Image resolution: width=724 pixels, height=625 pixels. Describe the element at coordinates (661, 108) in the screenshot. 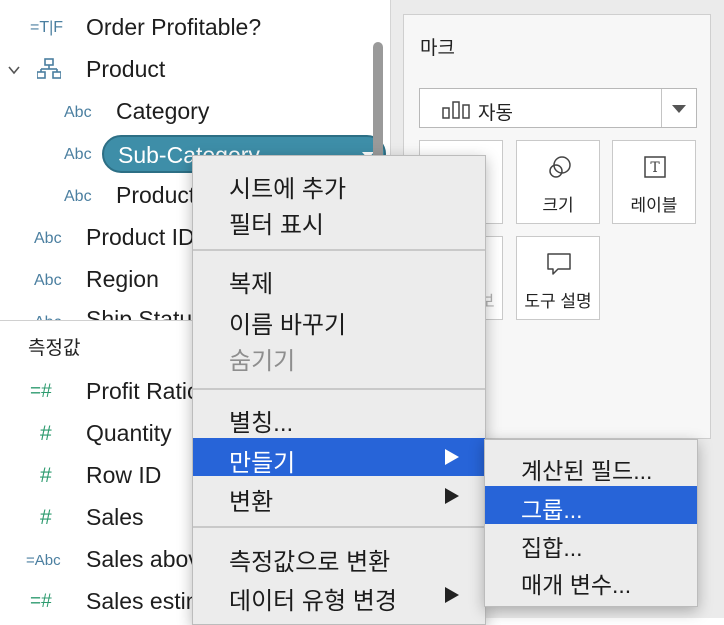

I see `dropdown-separator` at that location.